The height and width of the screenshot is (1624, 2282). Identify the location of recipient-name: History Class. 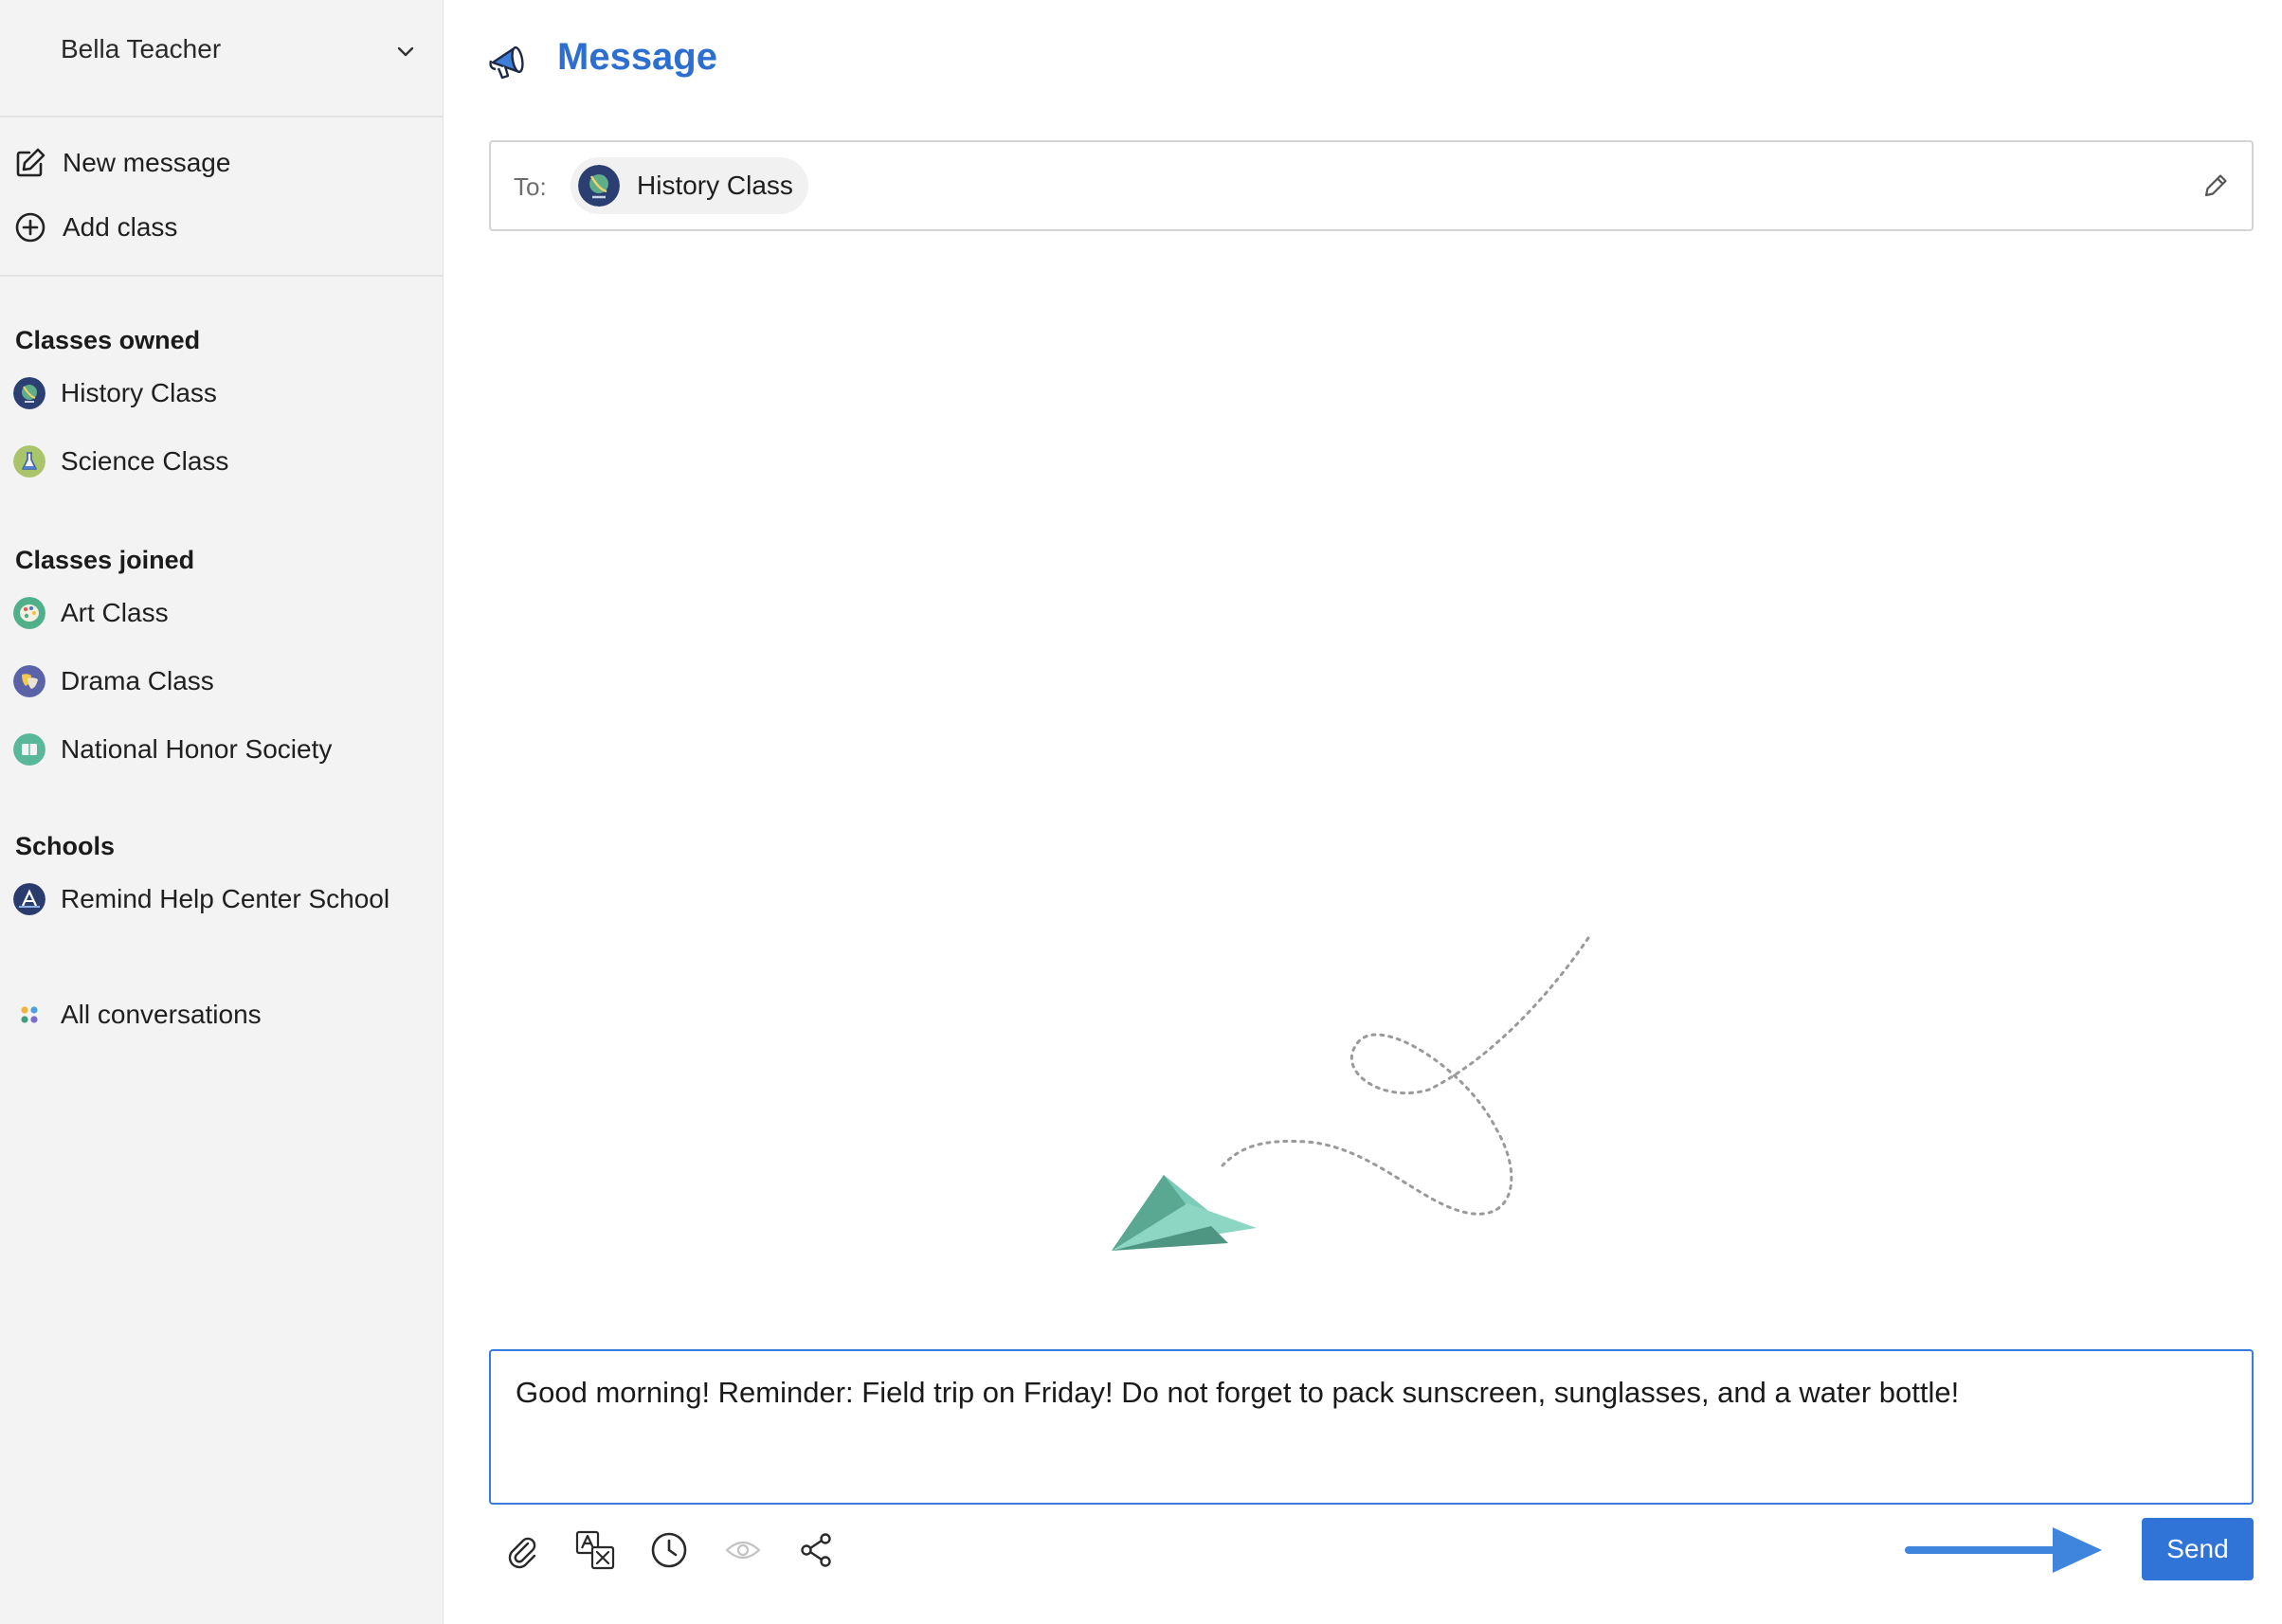
(715, 185).